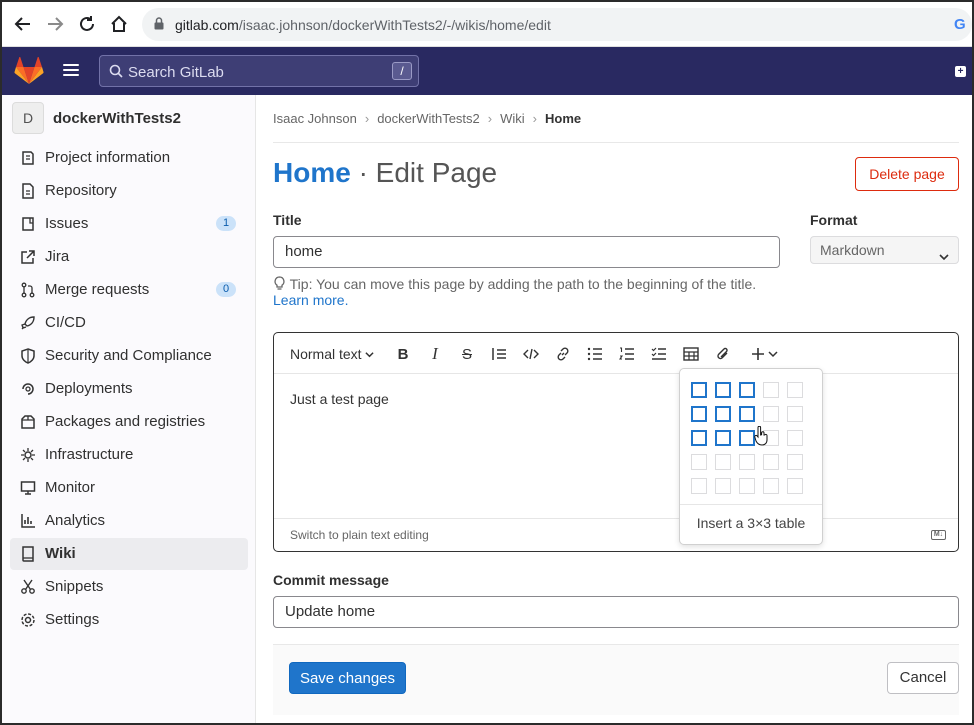 The height and width of the screenshot is (725, 974). I want to click on google-icon: G, so click(962, 24).